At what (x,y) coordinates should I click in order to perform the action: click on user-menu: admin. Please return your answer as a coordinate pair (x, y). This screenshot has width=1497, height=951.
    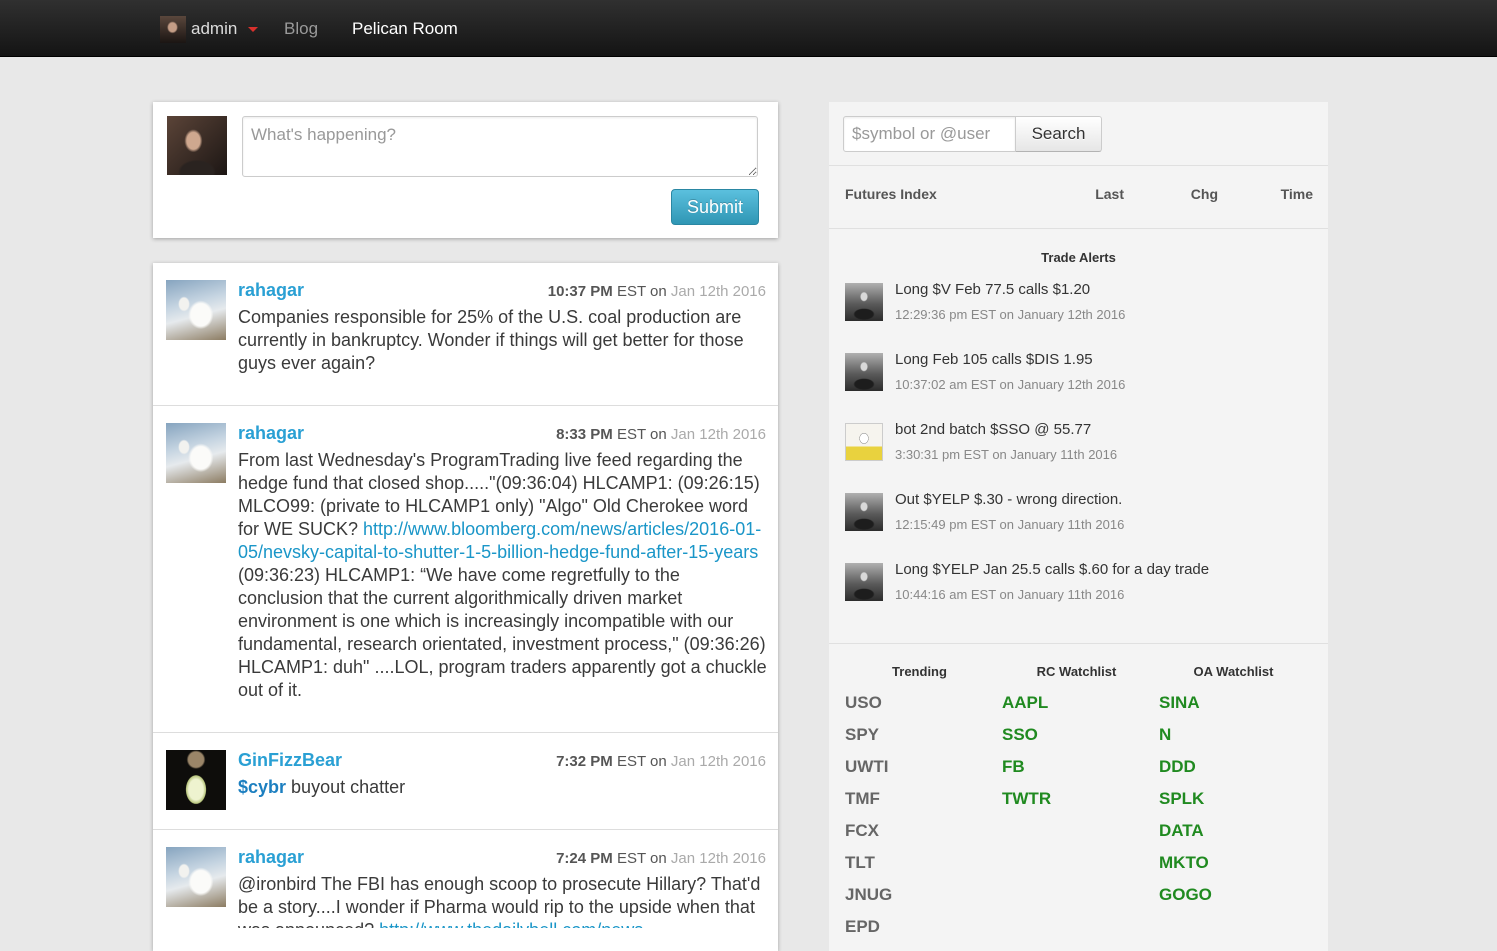
    Looking at the image, I should click on (210, 29).